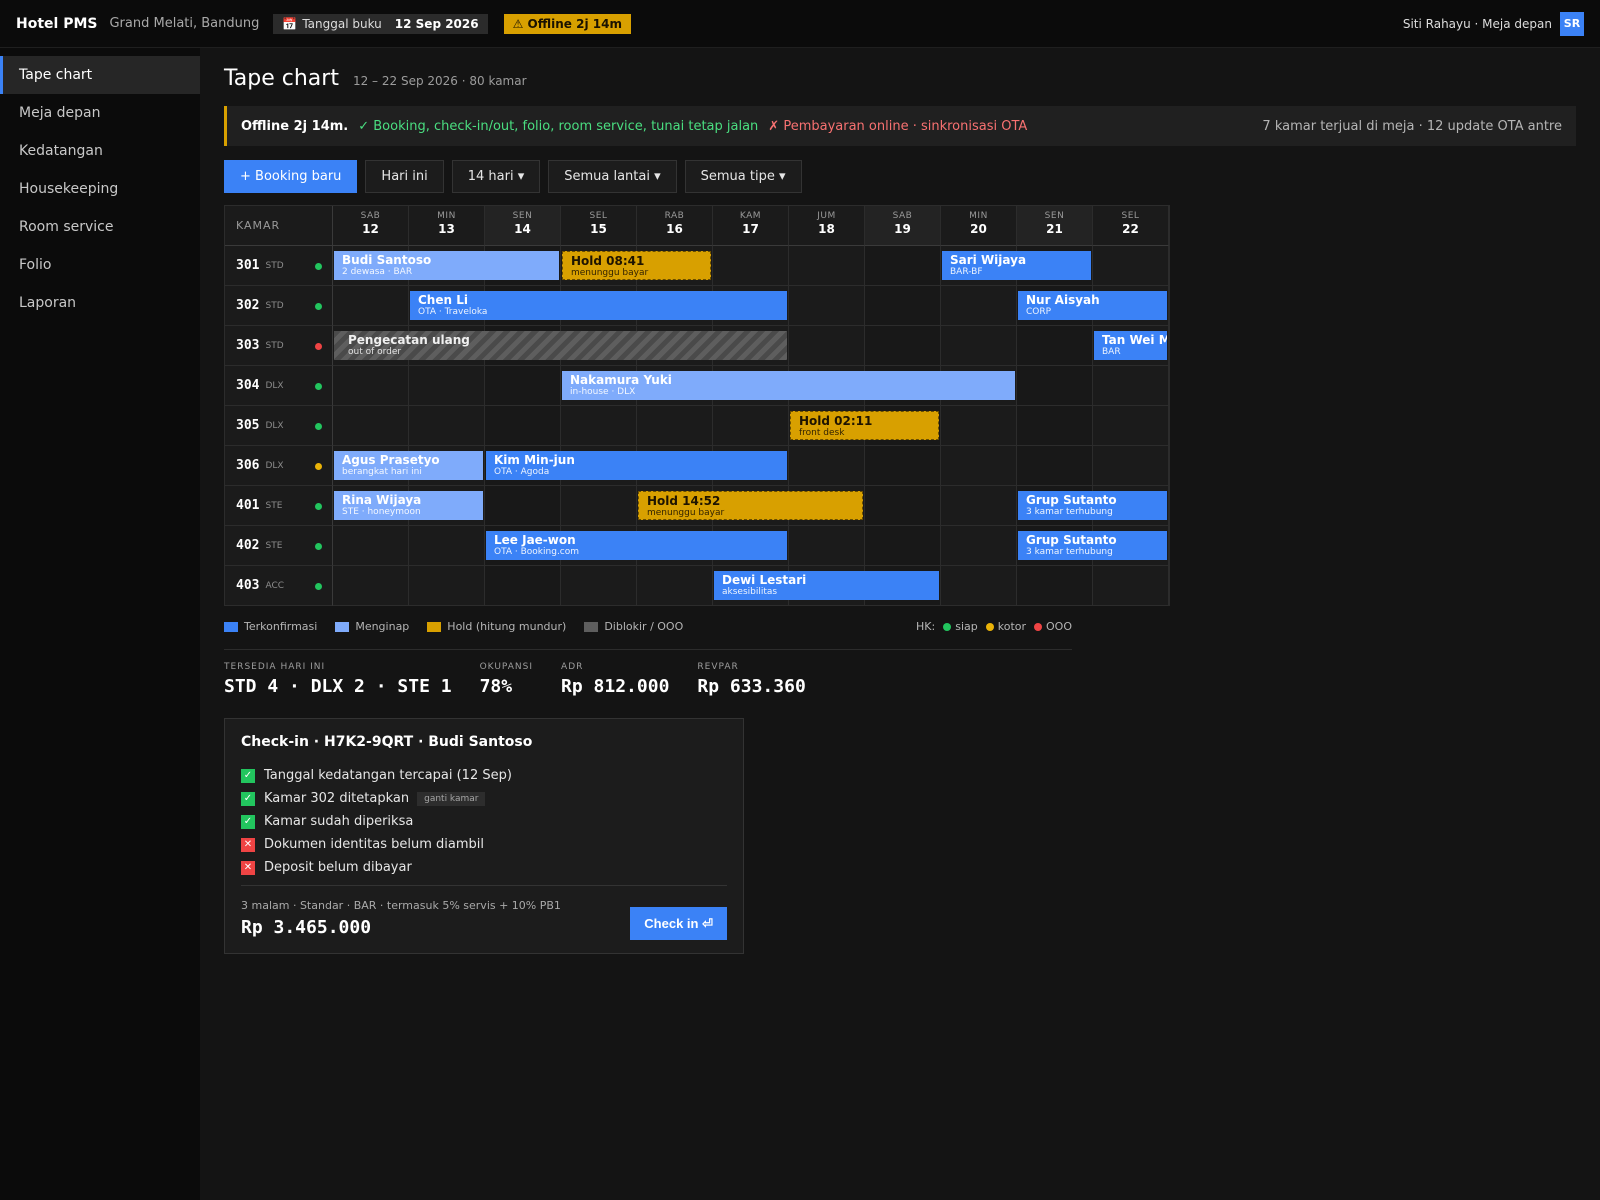 Image resolution: width=1600 pixels, height=1200 pixels. What do you see at coordinates (826, 585) in the screenshot?
I see `booking-bar: Dewi Lestari aksesibilitas` at bounding box center [826, 585].